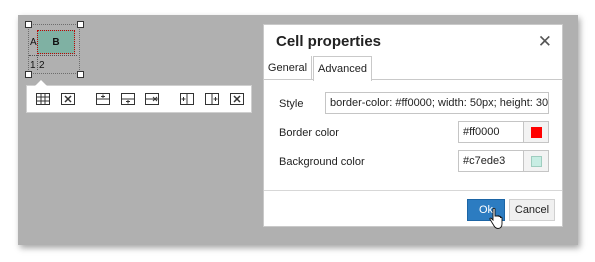 The width and height of the screenshot is (595, 262). I want to click on insert-row-after-button, so click(127, 99).